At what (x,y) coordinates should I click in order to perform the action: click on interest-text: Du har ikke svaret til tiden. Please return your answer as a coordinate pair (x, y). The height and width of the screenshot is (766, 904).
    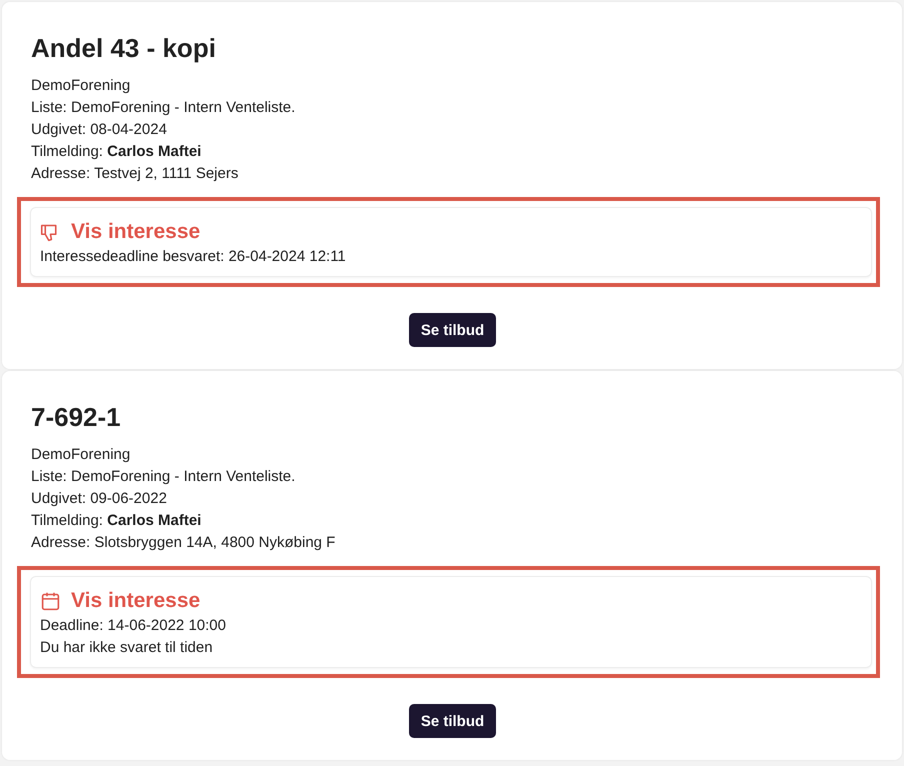
    Looking at the image, I should click on (127, 648).